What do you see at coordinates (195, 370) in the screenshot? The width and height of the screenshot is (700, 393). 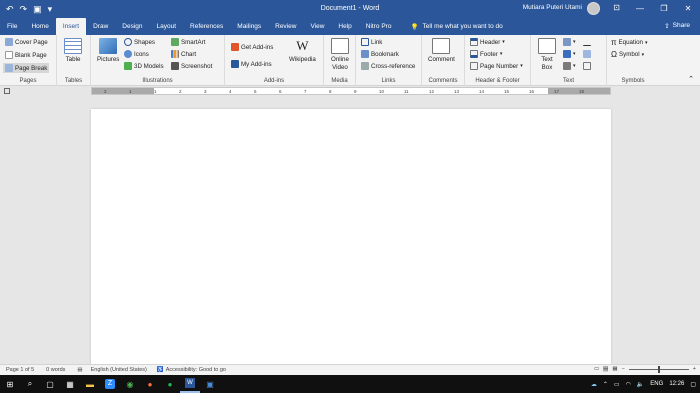 I see `accessibility-status: Accessibility: Good to go` at bounding box center [195, 370].